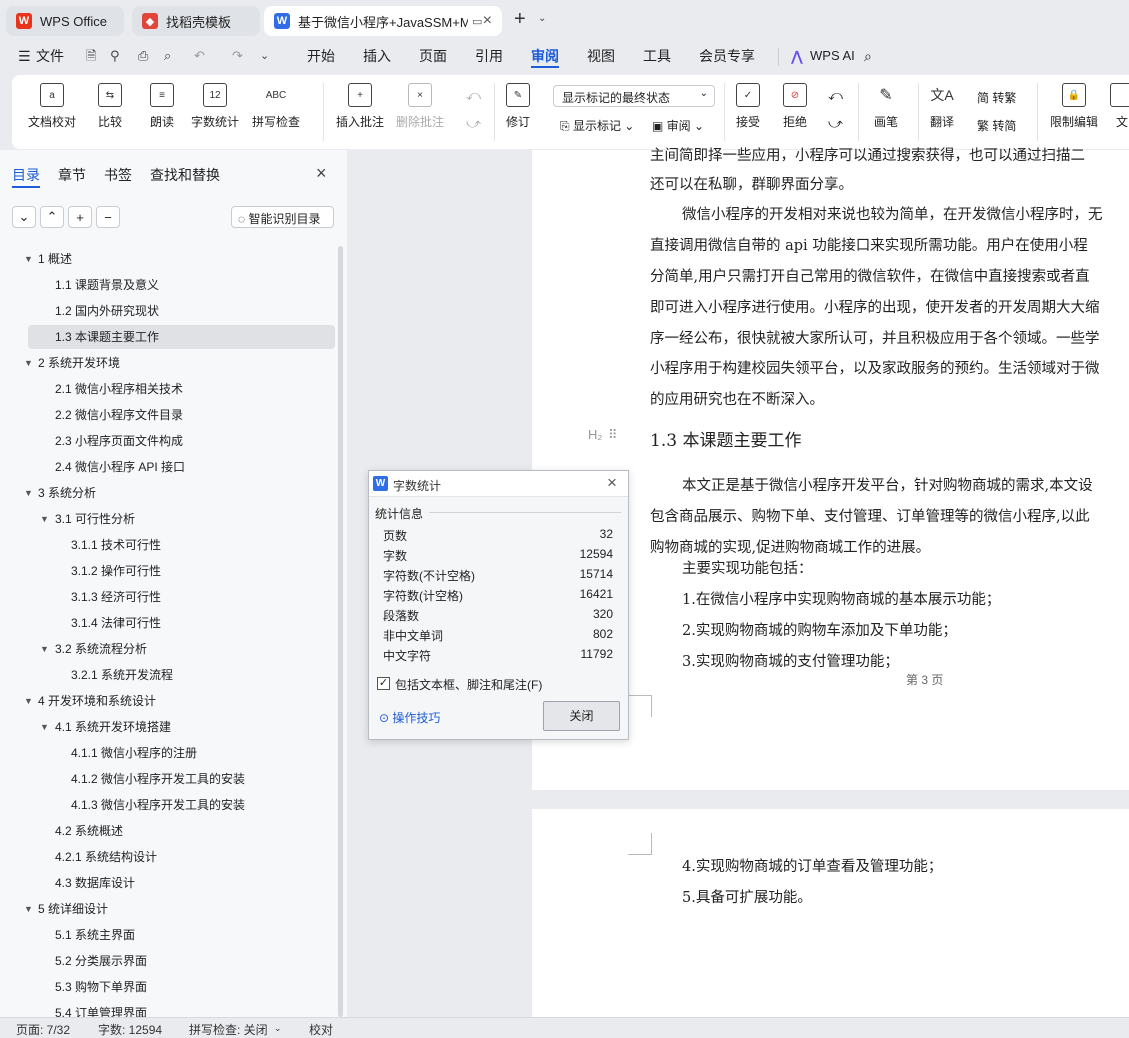 The width and height of the screenshot is (1129, 1038). Describe the element at coordinates (65, 21) in the screenshot. I see `tab-wps-office: W WPS Office` at that location.